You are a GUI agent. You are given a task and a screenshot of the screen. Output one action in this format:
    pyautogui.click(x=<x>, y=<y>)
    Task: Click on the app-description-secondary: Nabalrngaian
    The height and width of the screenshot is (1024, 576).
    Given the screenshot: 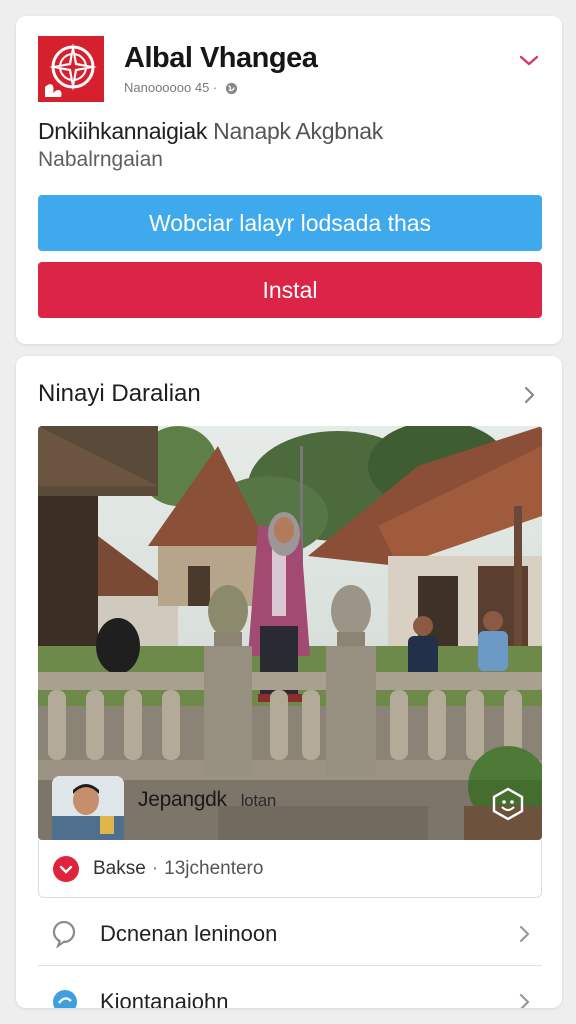 What is the action you would take?
    pyautogui.click(x=100, y=159)
    